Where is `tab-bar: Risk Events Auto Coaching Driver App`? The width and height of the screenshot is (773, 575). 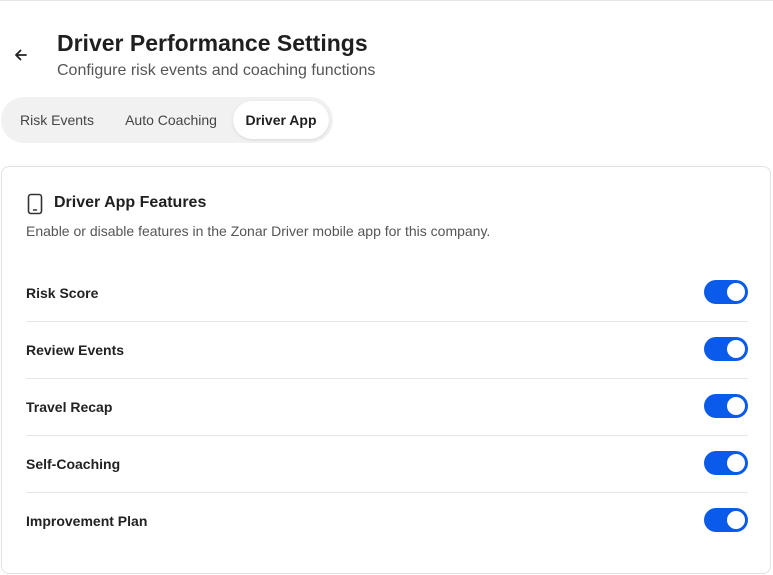
tab-bar: Risk Events Auto Coaching Driver App is located at coordinates (167, 120).